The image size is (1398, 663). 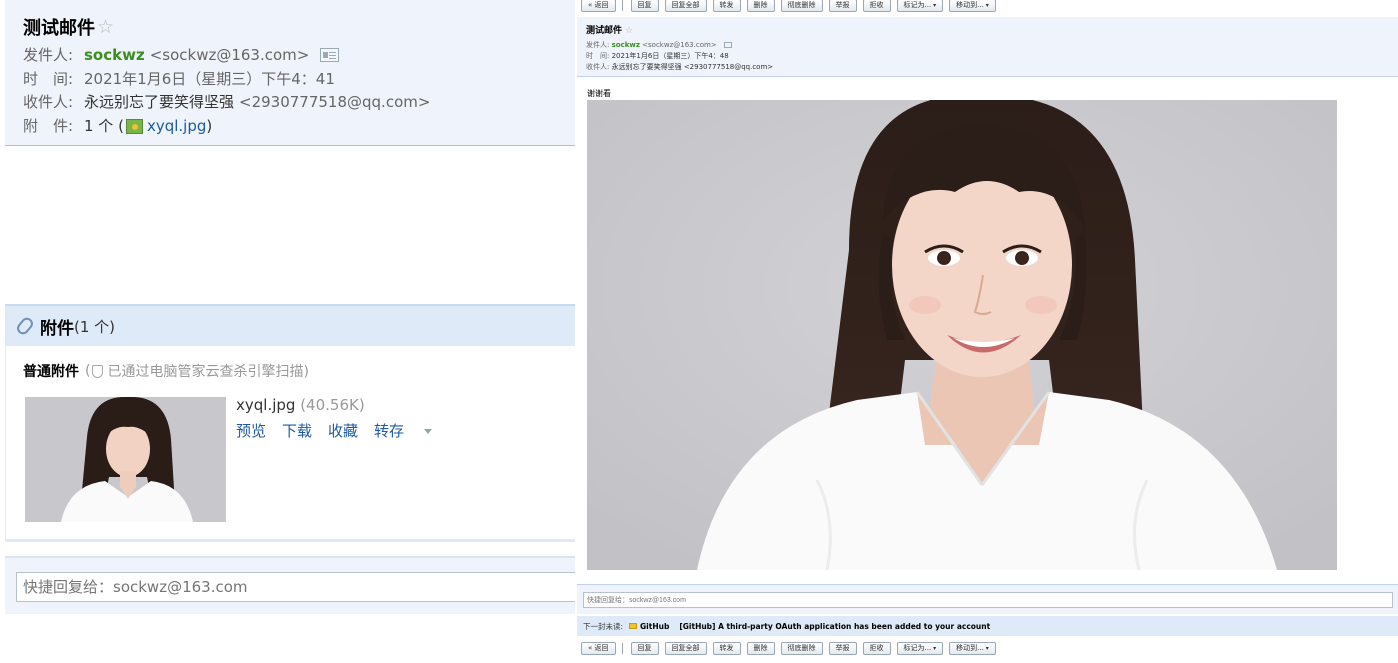 I want to click on attachment-filename: xyql.jpg, so click(x=266, y=405).